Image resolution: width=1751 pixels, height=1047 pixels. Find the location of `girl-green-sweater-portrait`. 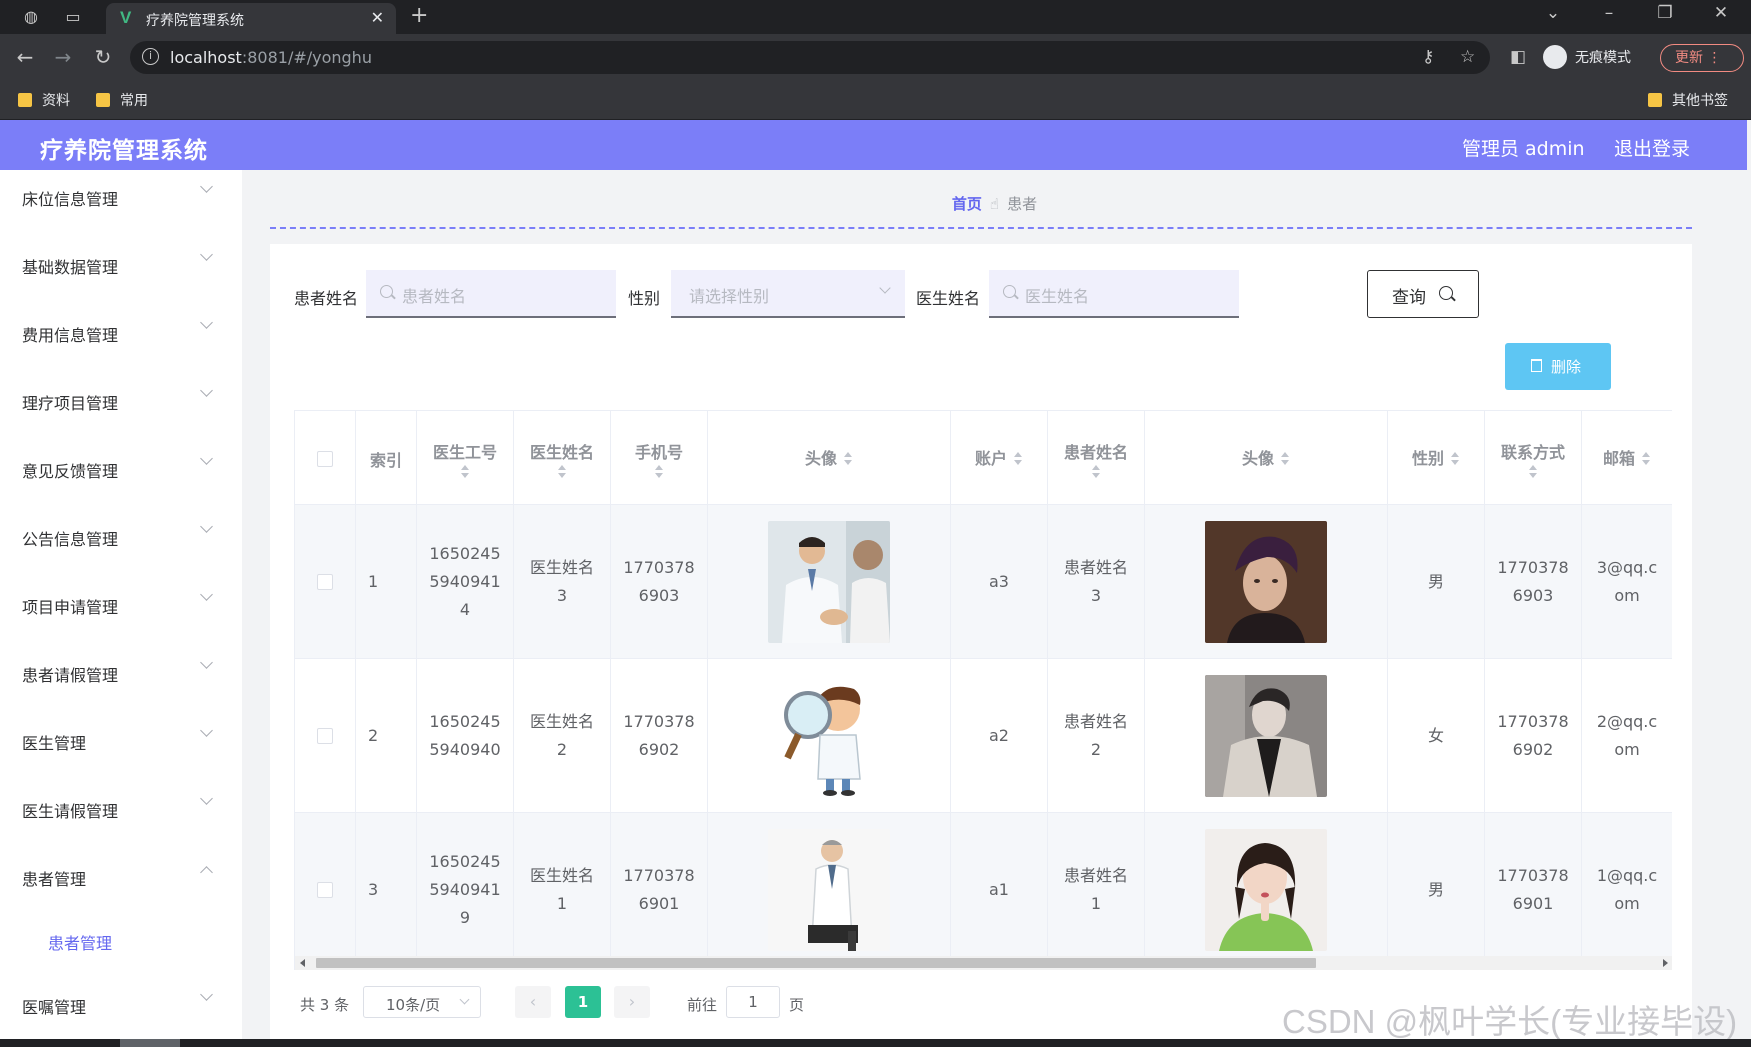

girl-green-sweater-portrait is located at coordinates (1266, 890).